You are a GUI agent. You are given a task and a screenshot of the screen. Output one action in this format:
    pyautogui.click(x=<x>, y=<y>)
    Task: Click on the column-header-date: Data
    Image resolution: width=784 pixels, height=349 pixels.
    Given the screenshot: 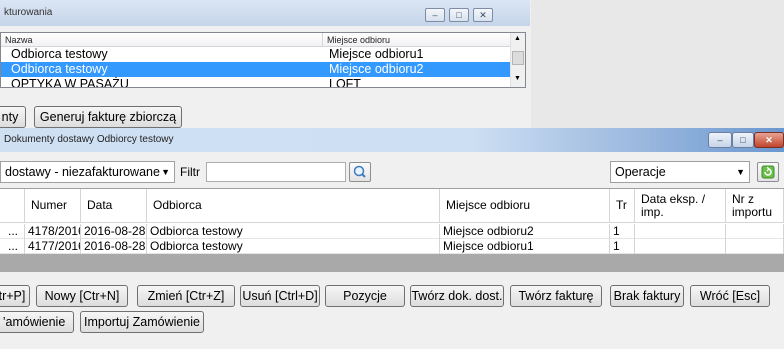 What is the action you would take?
    pyautogui.click(x=114, y=206)
    